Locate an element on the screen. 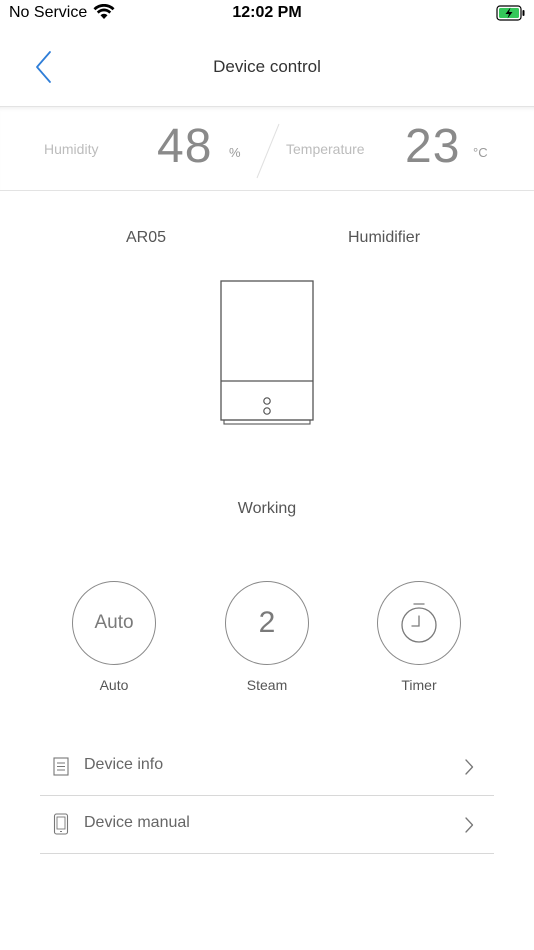 The height and width of the screenshot is (950, 534). temperature-label: Temperature is located at coordinates (325, 149).